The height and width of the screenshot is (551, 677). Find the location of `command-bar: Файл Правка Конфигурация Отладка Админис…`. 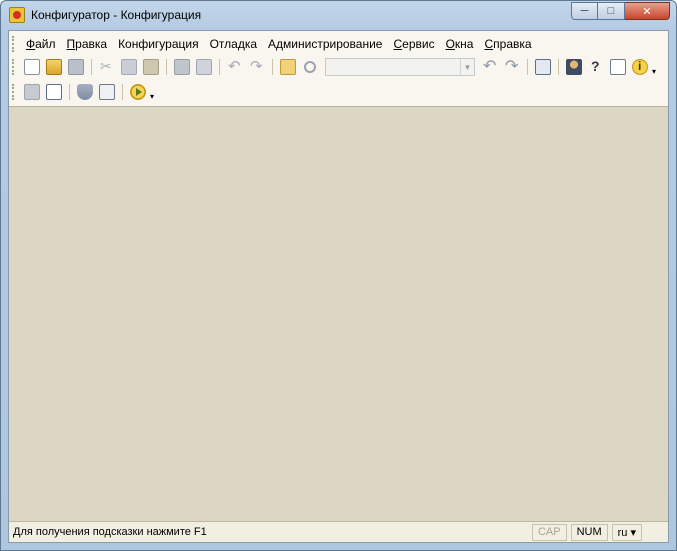

command-bar: Файл Правка Конфигурация Отладка Админис… is located at coordinates (338, 69).